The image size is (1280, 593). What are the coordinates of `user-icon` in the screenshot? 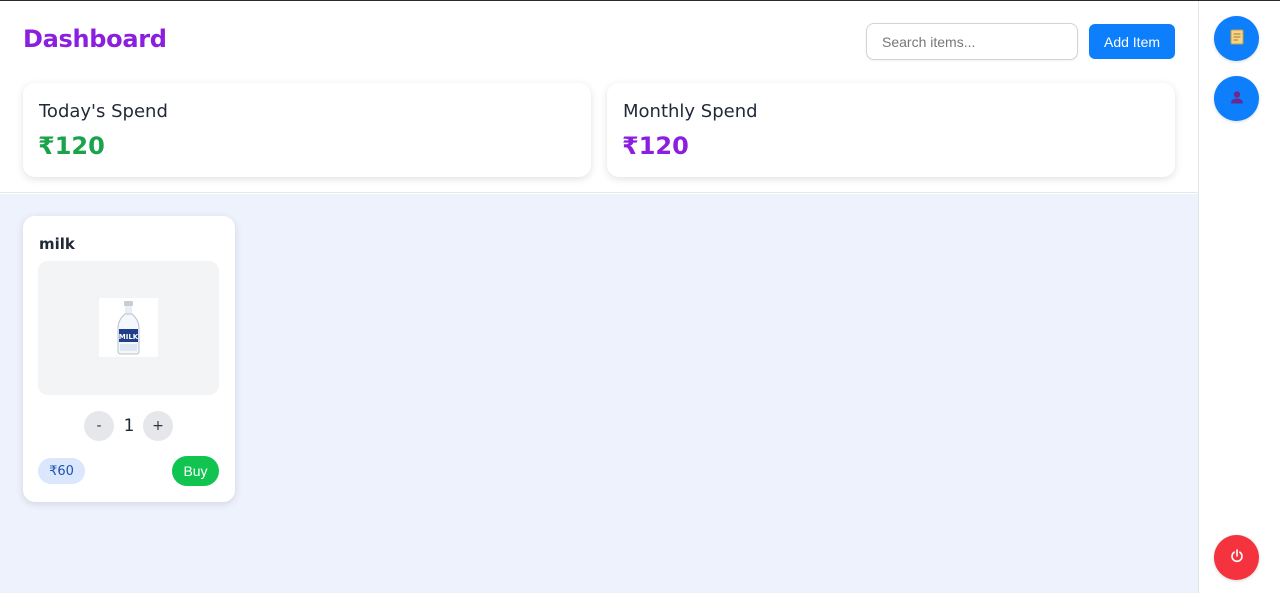 It's located at (1237, 98).